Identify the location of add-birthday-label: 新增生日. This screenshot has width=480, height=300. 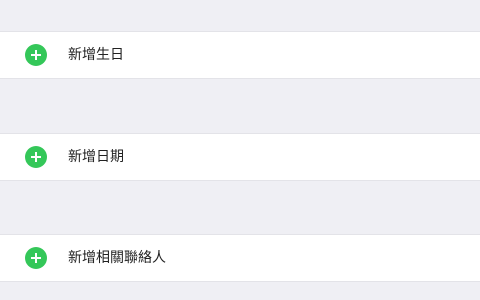
(96, 55).